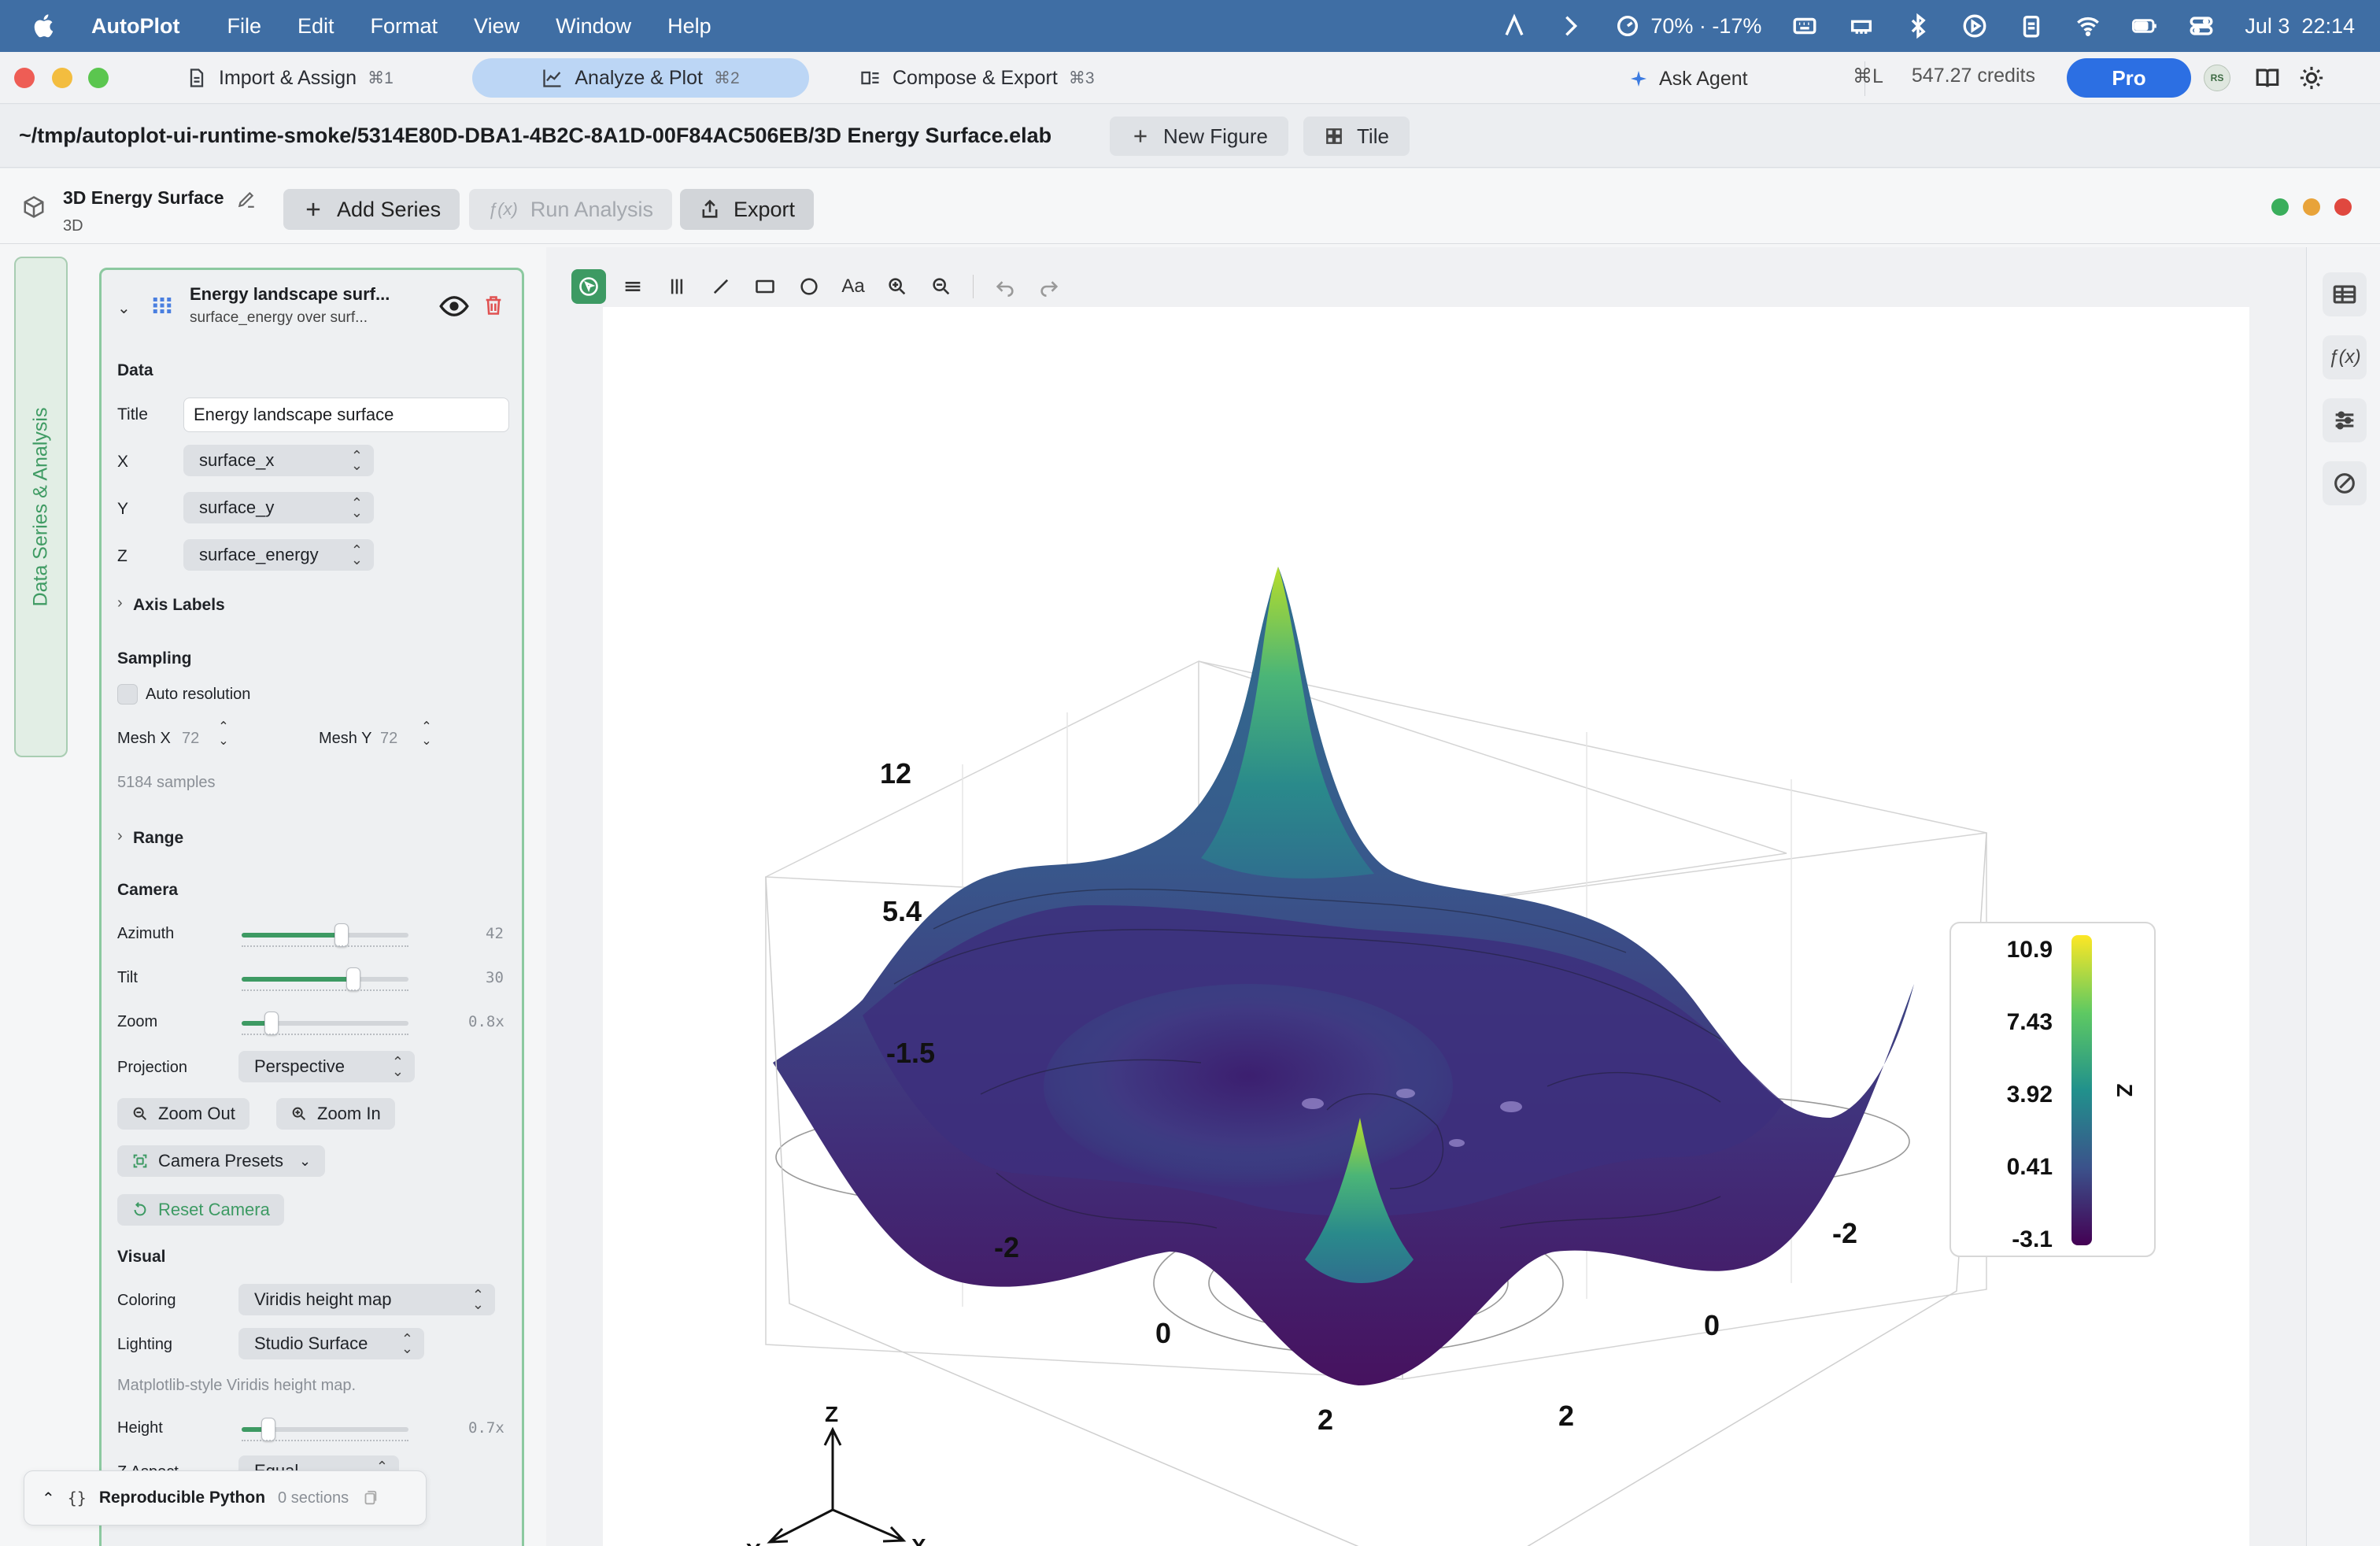 Image resolution: width=2380 pixels, height=1546 pixels. What do you see at coordinates (689, 27) in the screenshot?
I see `menu-help: Help` at bounding box center [689, 27].